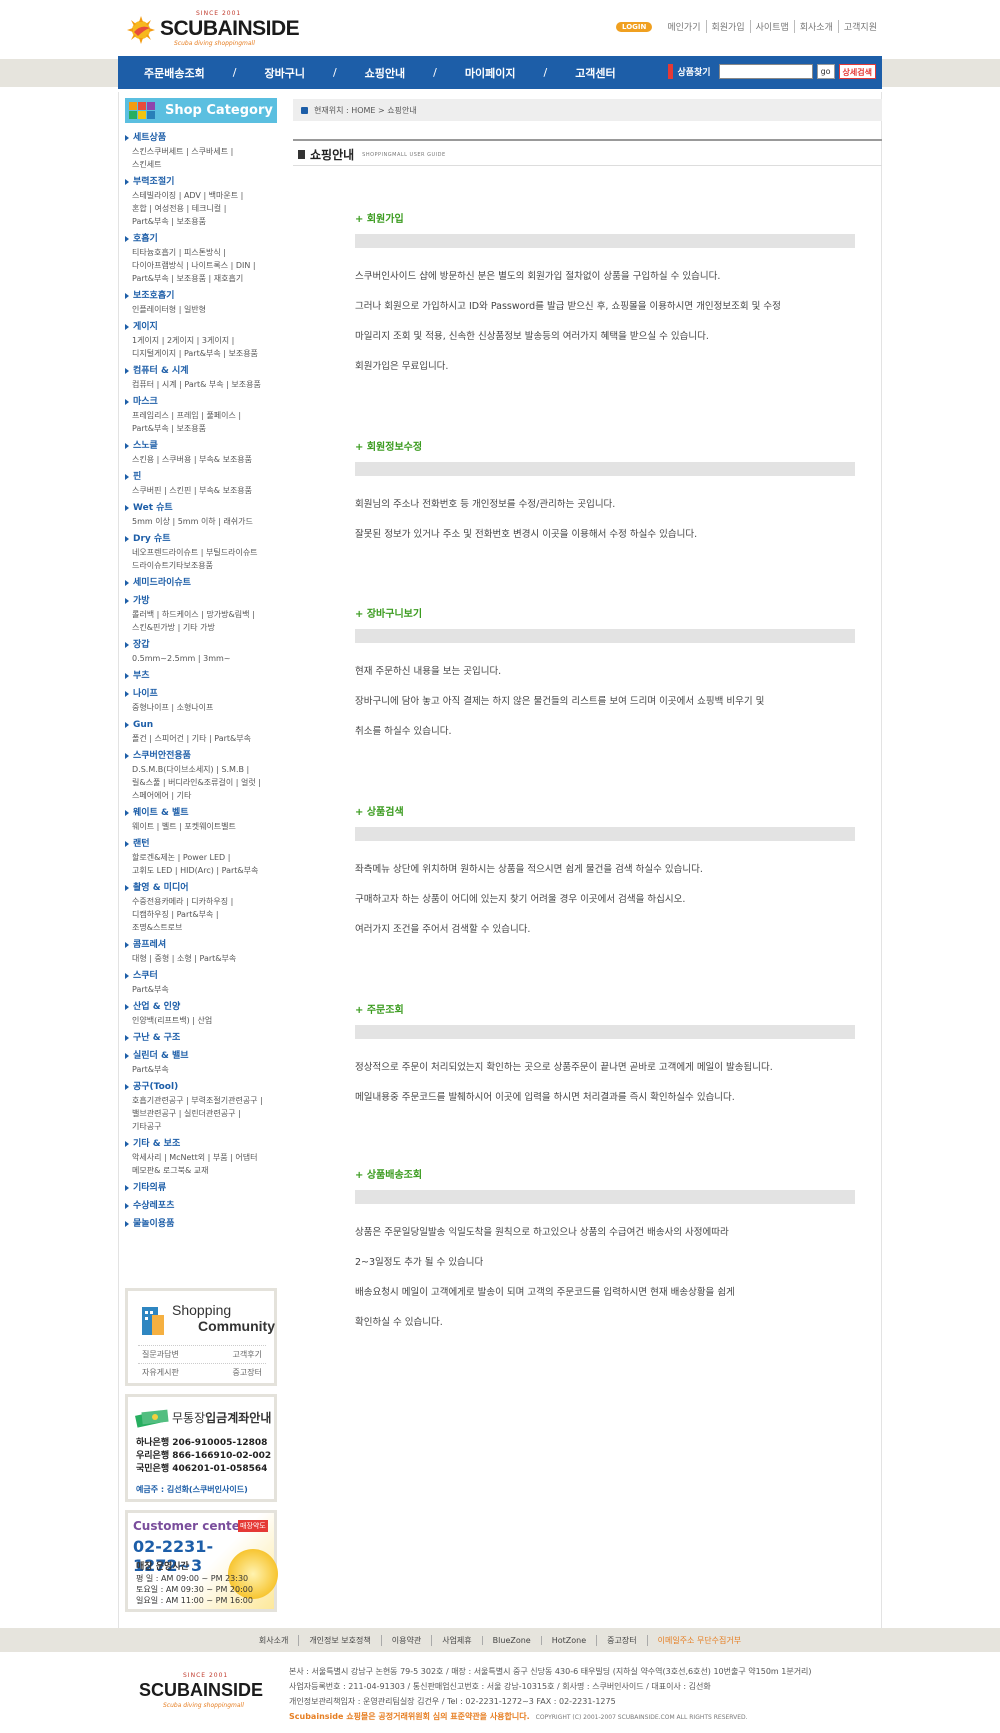 This screenshot has width=1000, height=1733. What do you see at coordinates (201, 252) in the screenshot?
I see `subcategory-links: 티타늄호흡기 | 피스톤방식 |` at bounding box center [201, 252].